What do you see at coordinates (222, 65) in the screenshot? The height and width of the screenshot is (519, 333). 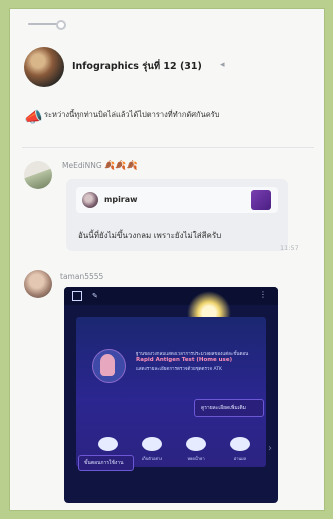 I see `speaker-icon: ◂` at bounding box center [222, 65].